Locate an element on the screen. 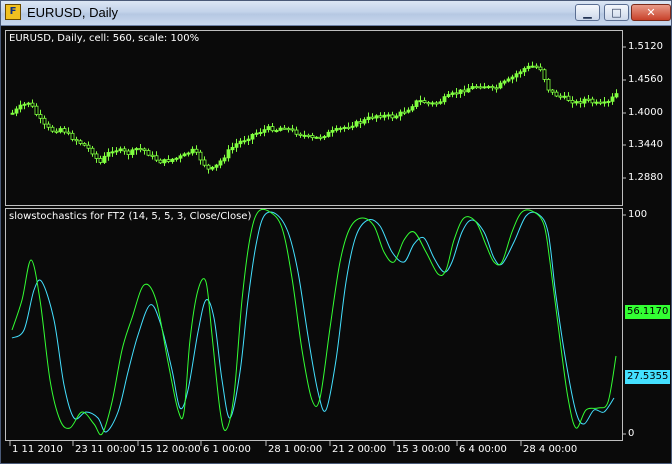  price-scale-label: 1.4000 is located at coordinates (645, 112).